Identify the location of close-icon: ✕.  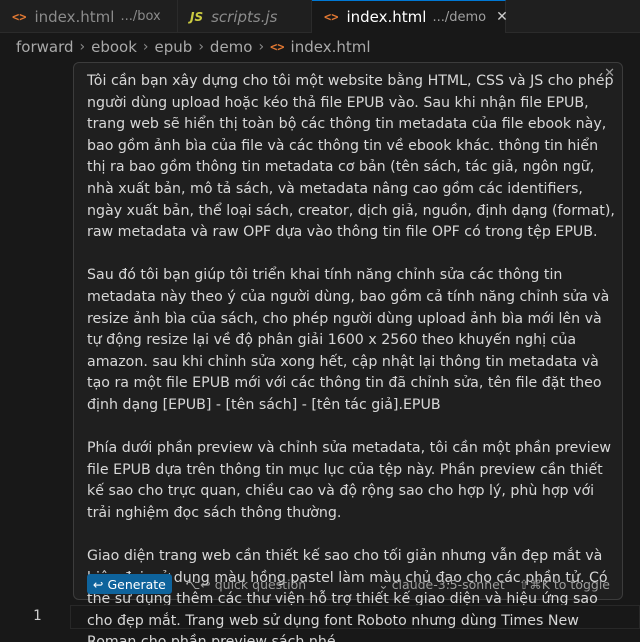
(502, 17).